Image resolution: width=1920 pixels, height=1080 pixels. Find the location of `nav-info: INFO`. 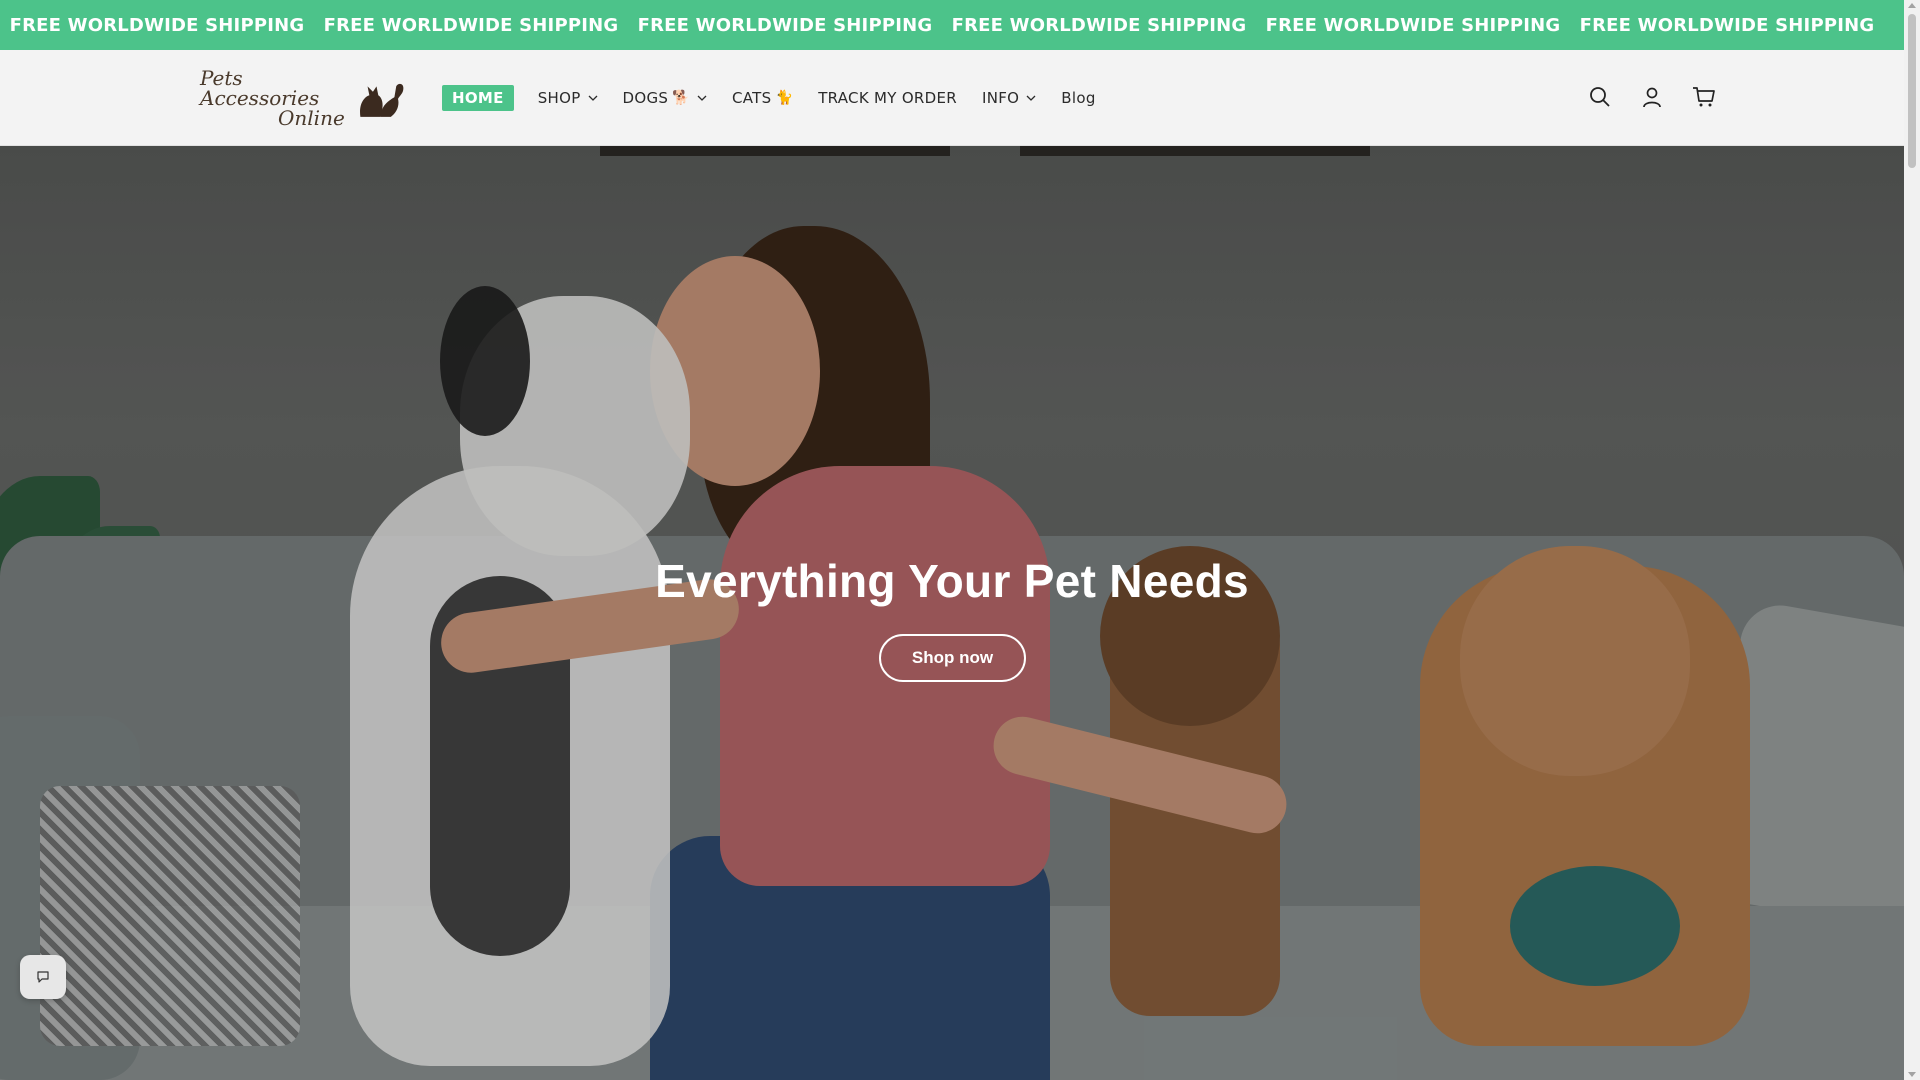

nav-info: INFO is located at coordinates (1009, 98).